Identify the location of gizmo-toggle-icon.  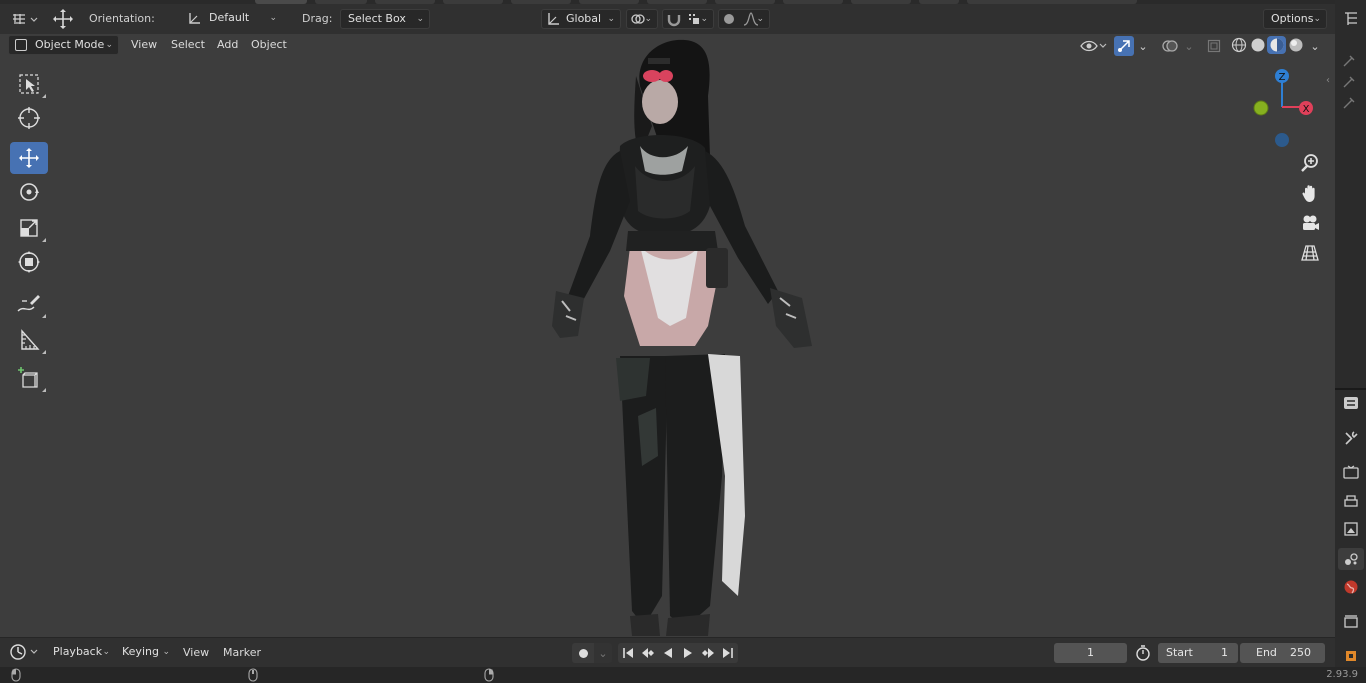
(1124, 46).